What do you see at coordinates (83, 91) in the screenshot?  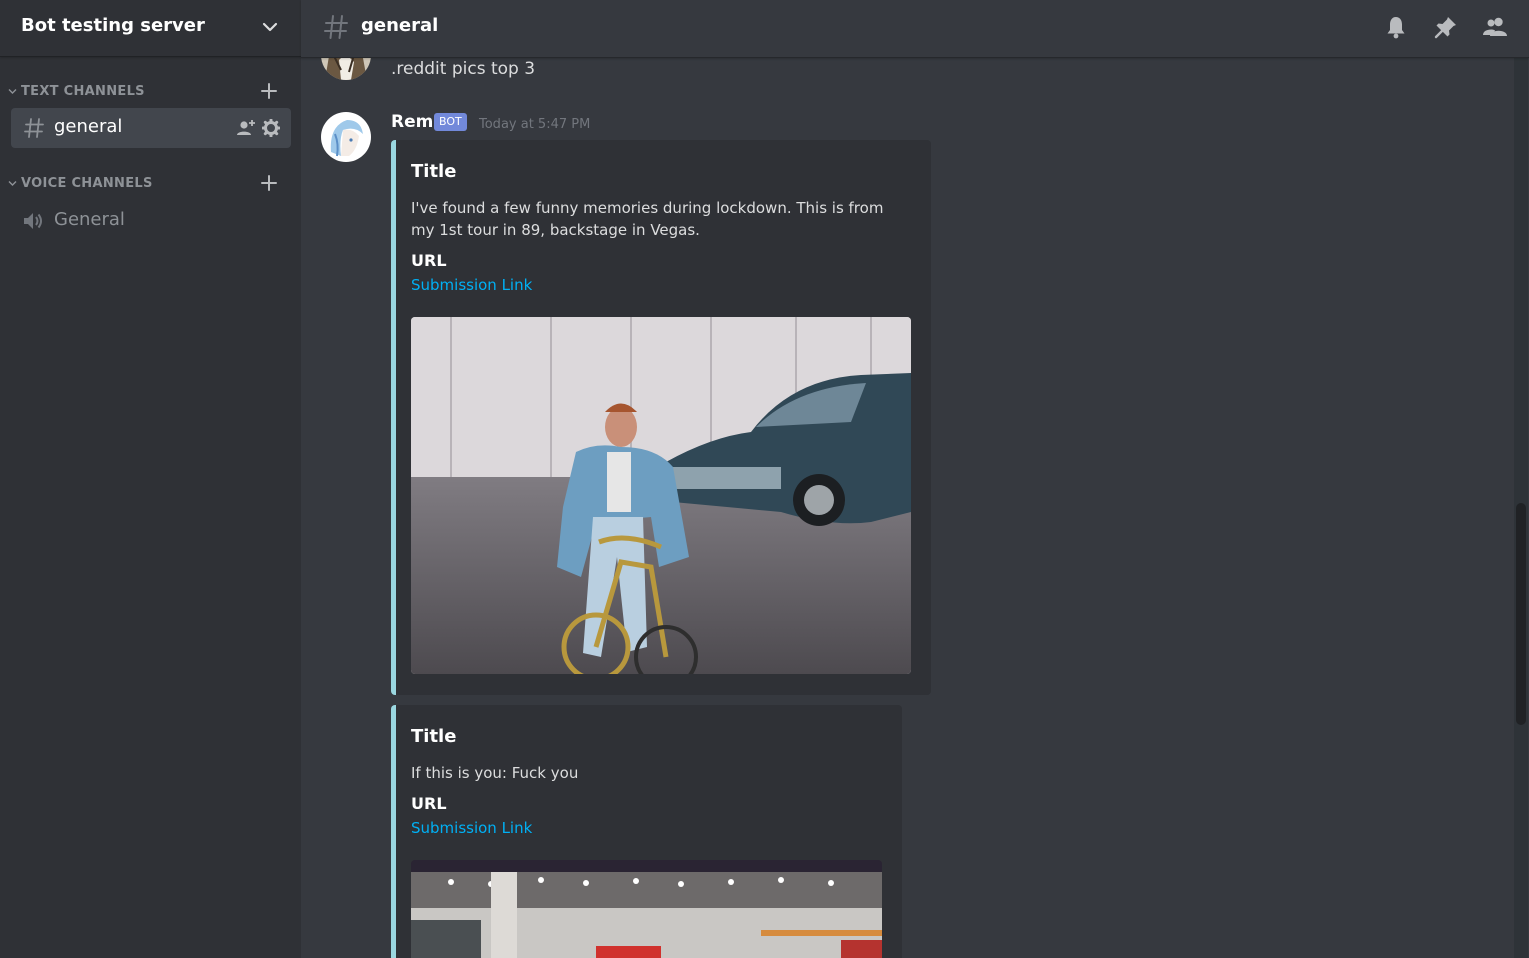 I see `category-label: TEXT CHANNELS` at bounding box center [83, 91].